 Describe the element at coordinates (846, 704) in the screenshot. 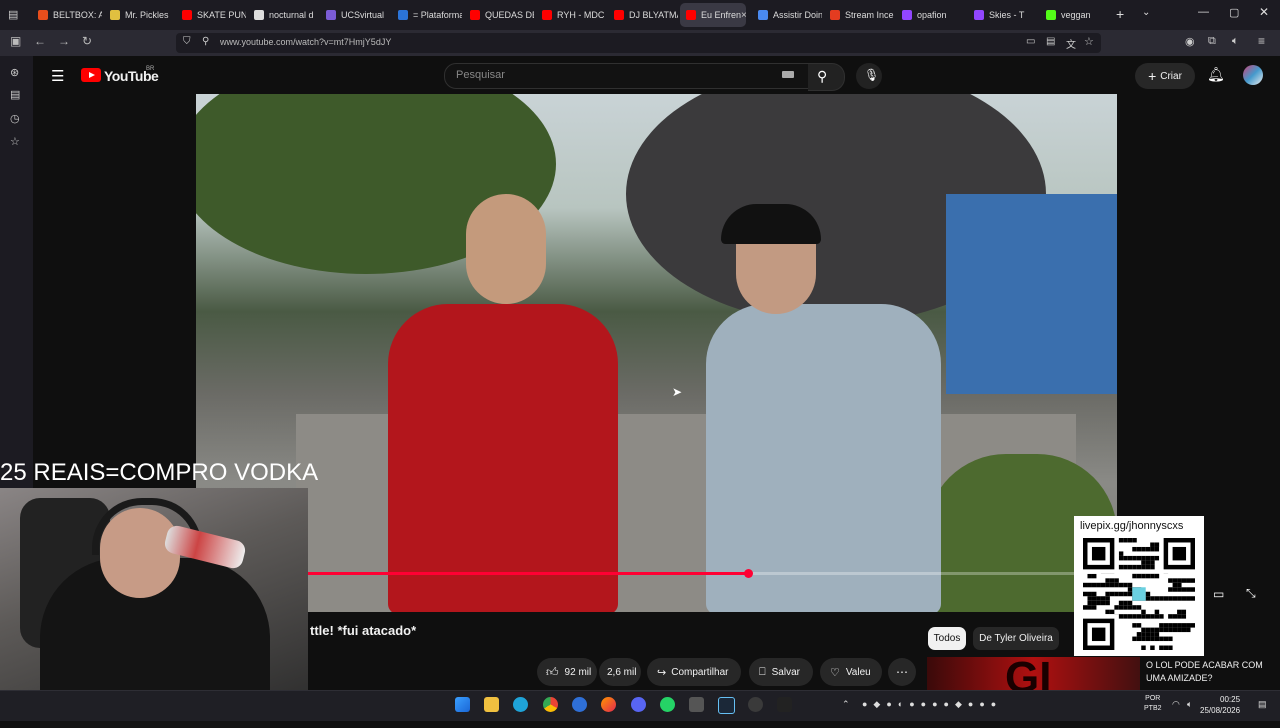

I see `tray-overflow-icon: ⌃` at that location.